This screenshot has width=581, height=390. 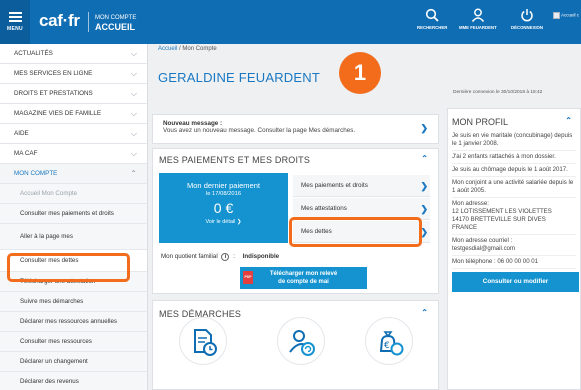 What do you see at coordinates (477, 15) in the screenshot?
I see `user-icon` at bounding box center [477, 15].